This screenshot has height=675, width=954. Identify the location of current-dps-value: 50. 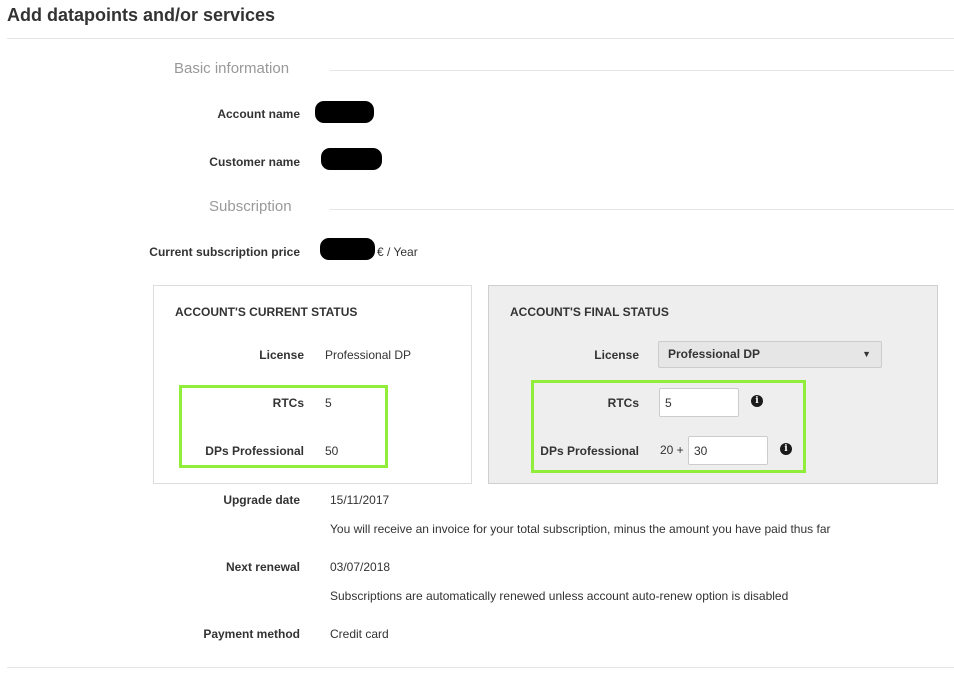
(332, 451).